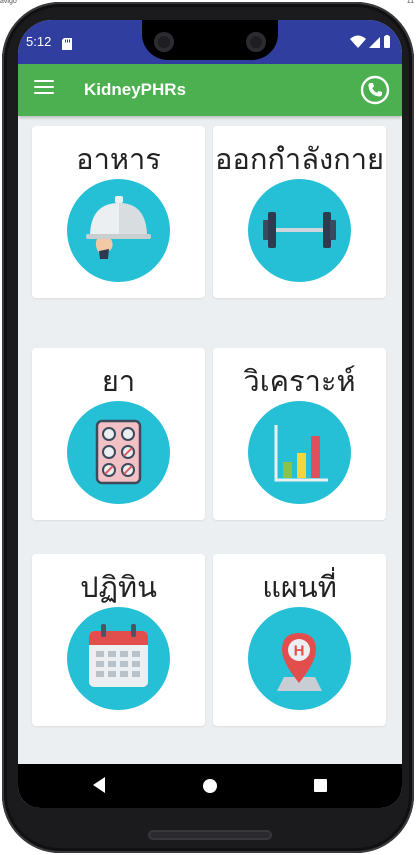  I want to click on card-label-food: อาหาร, so click(118, 159).